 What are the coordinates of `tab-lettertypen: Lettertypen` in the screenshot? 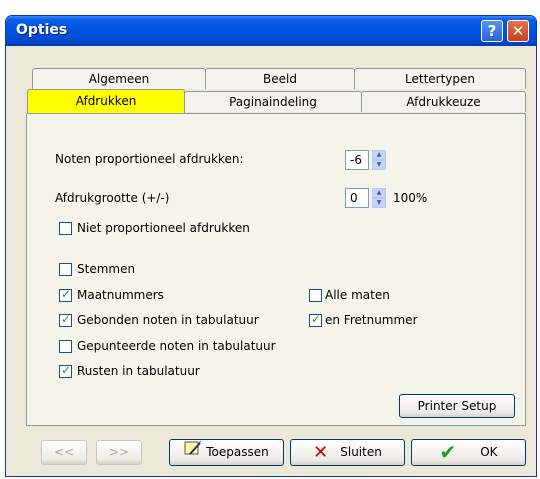 It's located at (440, 78).